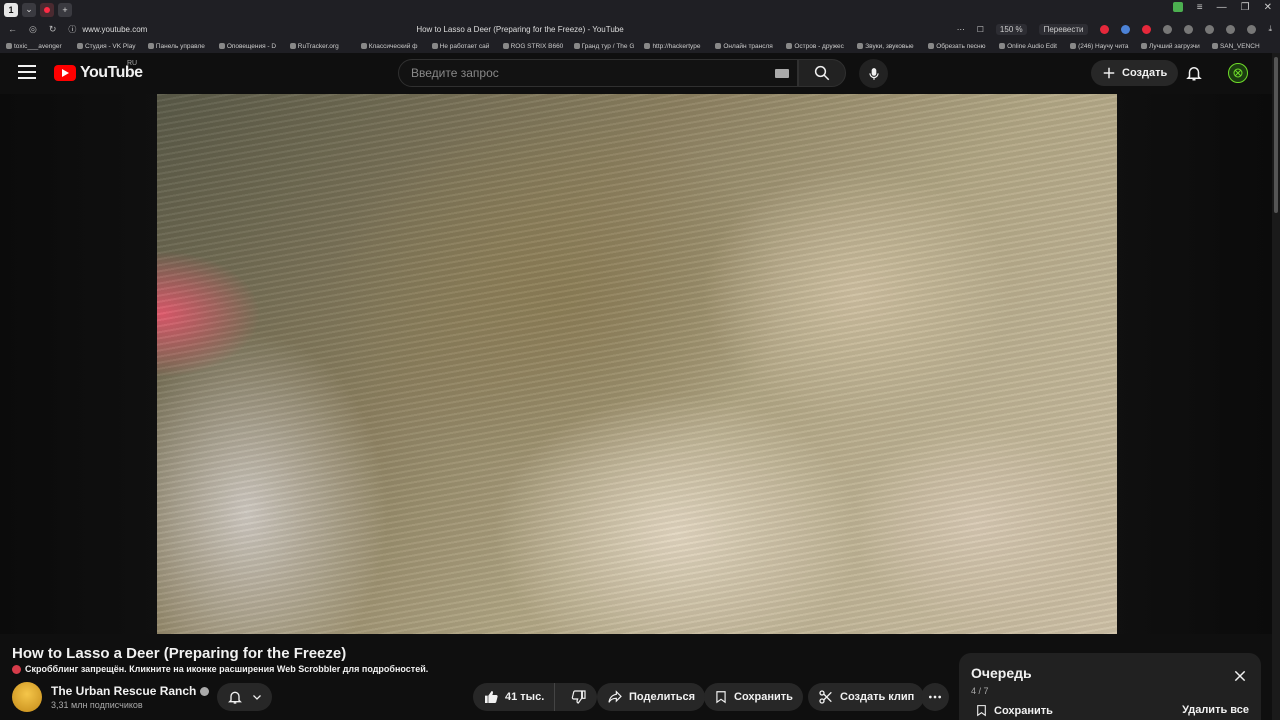  What do you see at coordinates (1014, 710) in the screenshot?
I see `queue-save-button: Сохранить` at bounding box center [1014, 710].